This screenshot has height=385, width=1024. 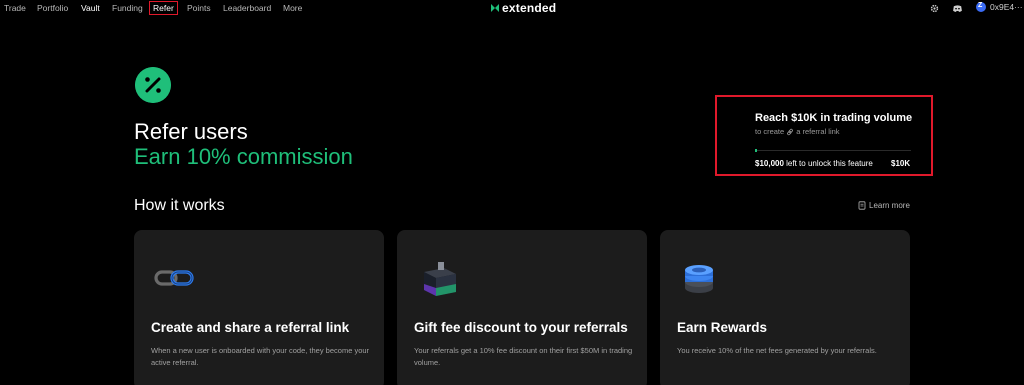 What do you see at coordinates (889, 205) in the screenshot?
I see `learn-more-label: Learn more` at bounding box center [889, 205].